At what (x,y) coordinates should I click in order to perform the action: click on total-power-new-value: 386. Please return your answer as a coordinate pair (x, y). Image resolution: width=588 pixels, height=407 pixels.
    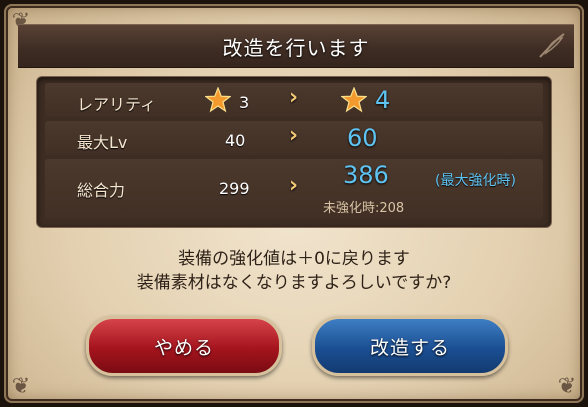
    Looking at the image, I should click on (366, 175).